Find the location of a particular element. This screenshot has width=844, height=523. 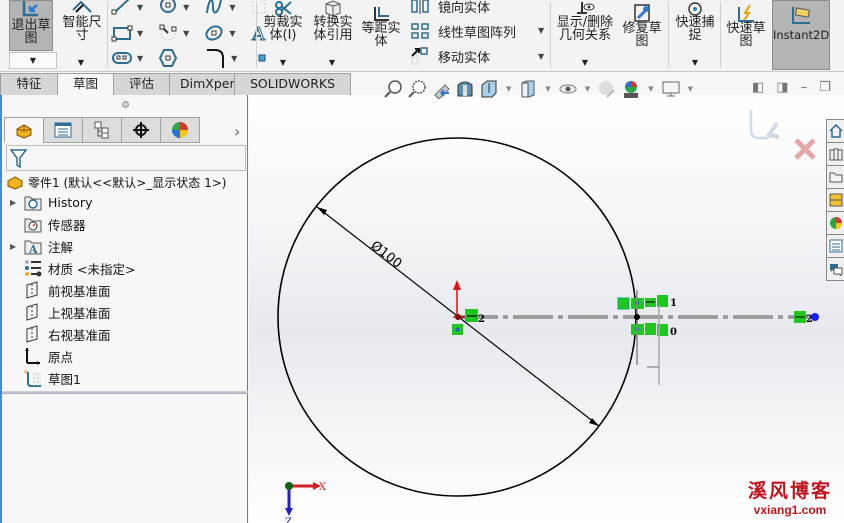

zoom-to-fit-icon is located at coordinates (393, 89).